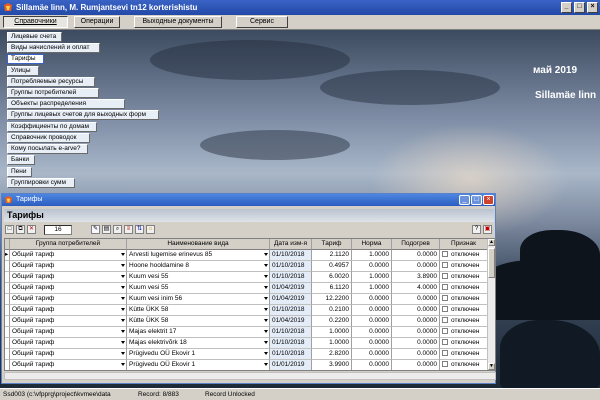 The image size is (600, 400). I want to click on child-minimize-button: _, so click(464, 200).